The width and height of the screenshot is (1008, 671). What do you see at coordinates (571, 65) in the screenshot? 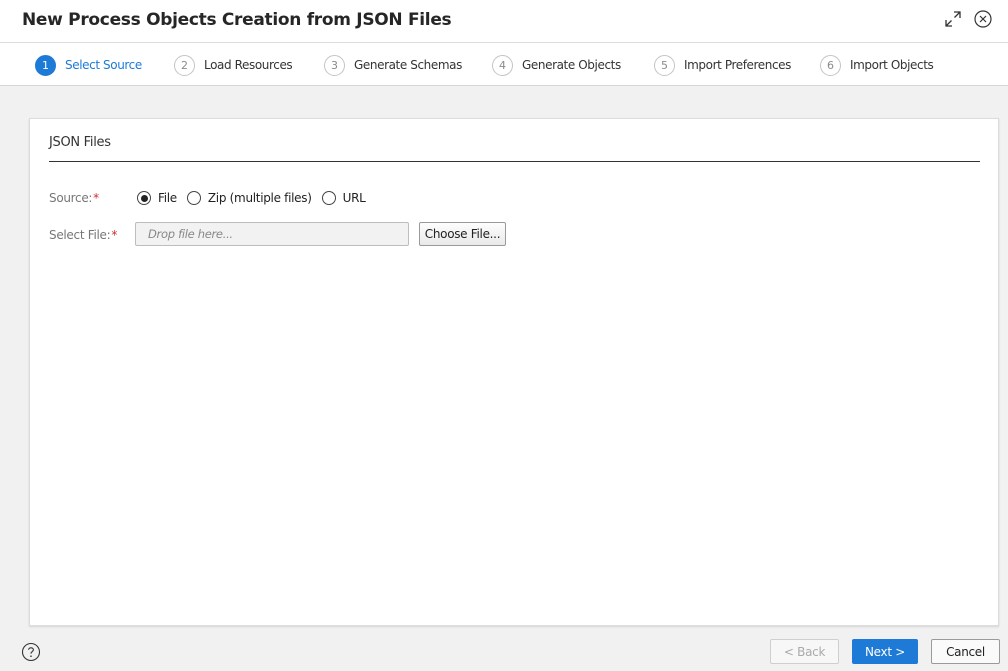
I see `step-label: Generate Objects` at bounding box center [571, 65].